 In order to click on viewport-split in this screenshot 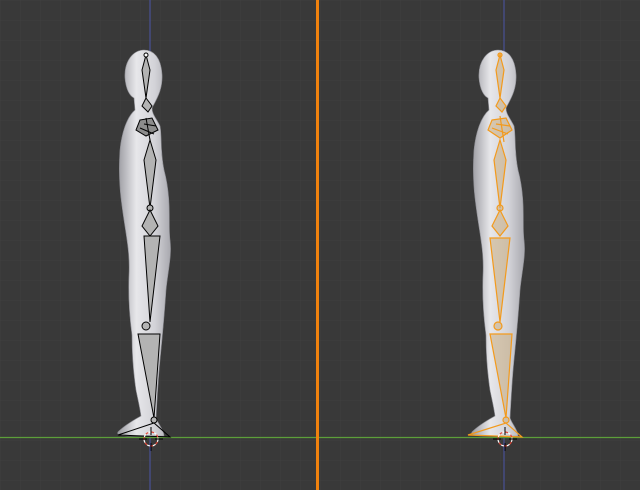, I will do `click(317, 245)`.